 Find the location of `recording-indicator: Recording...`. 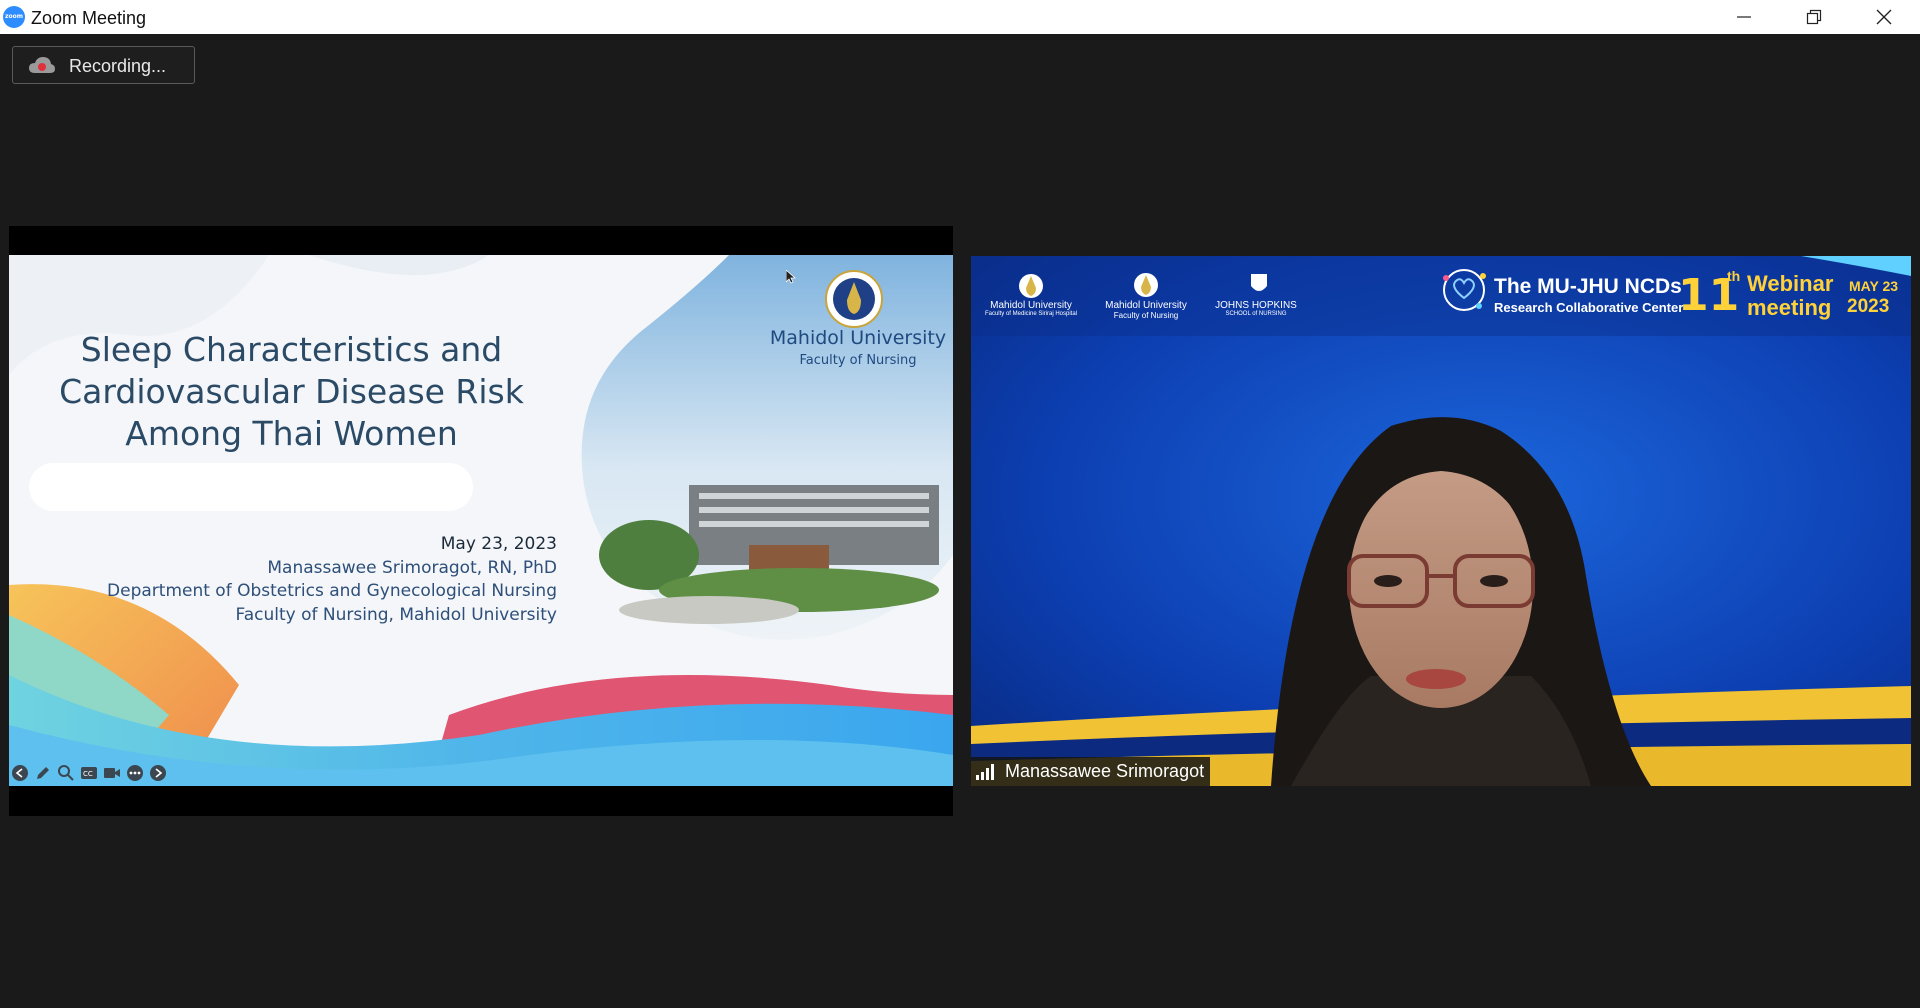

recording-indicator: Recording... is located at coordinates (103, 65).